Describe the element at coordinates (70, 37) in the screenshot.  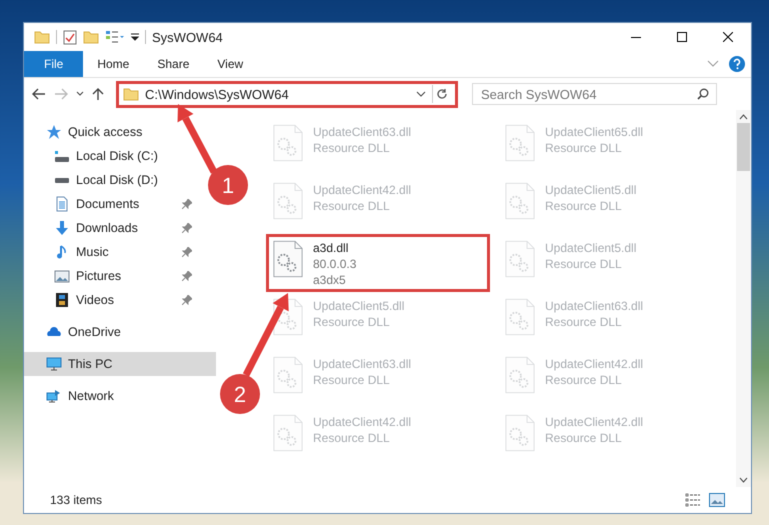
I see `properties-icon` at that location.